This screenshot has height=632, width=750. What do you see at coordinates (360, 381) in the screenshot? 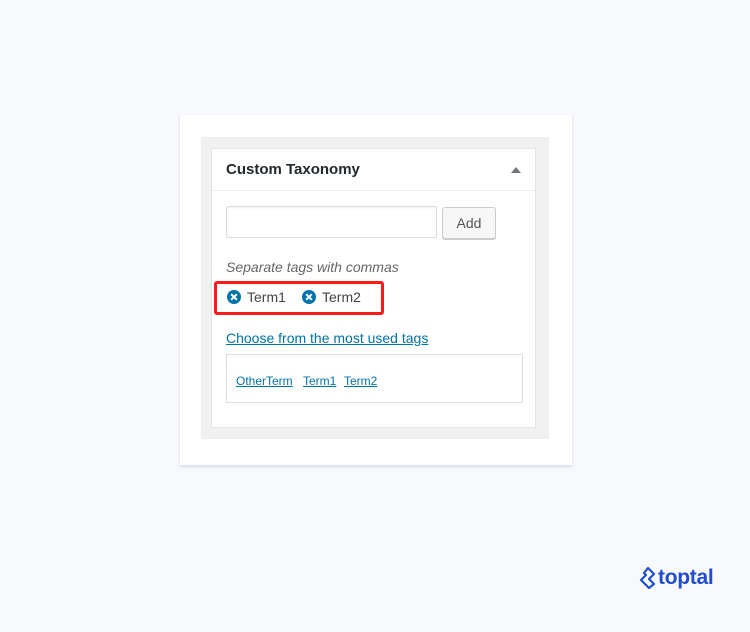
I see `tag-cloud-link-term2: Term2` at bounding box center [360, 381].